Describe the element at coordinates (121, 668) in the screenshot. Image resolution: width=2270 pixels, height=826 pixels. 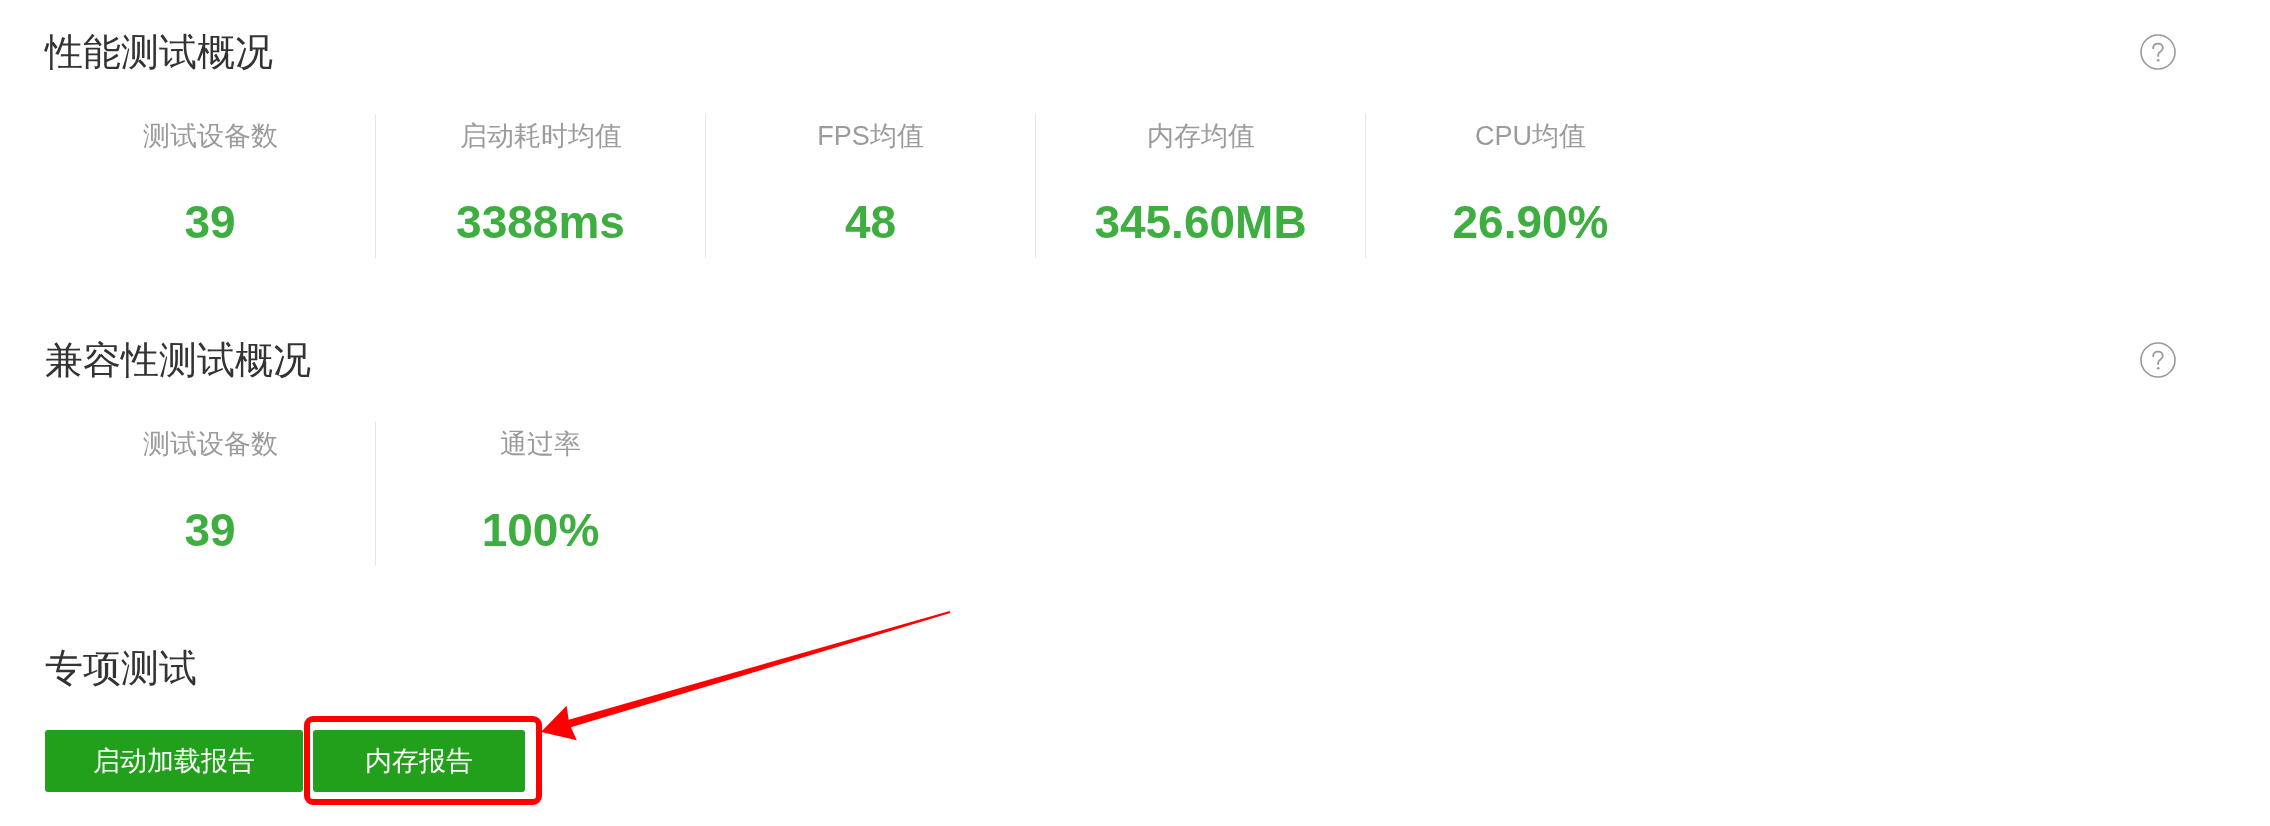
I see `section-title: 专项测试` at that location.